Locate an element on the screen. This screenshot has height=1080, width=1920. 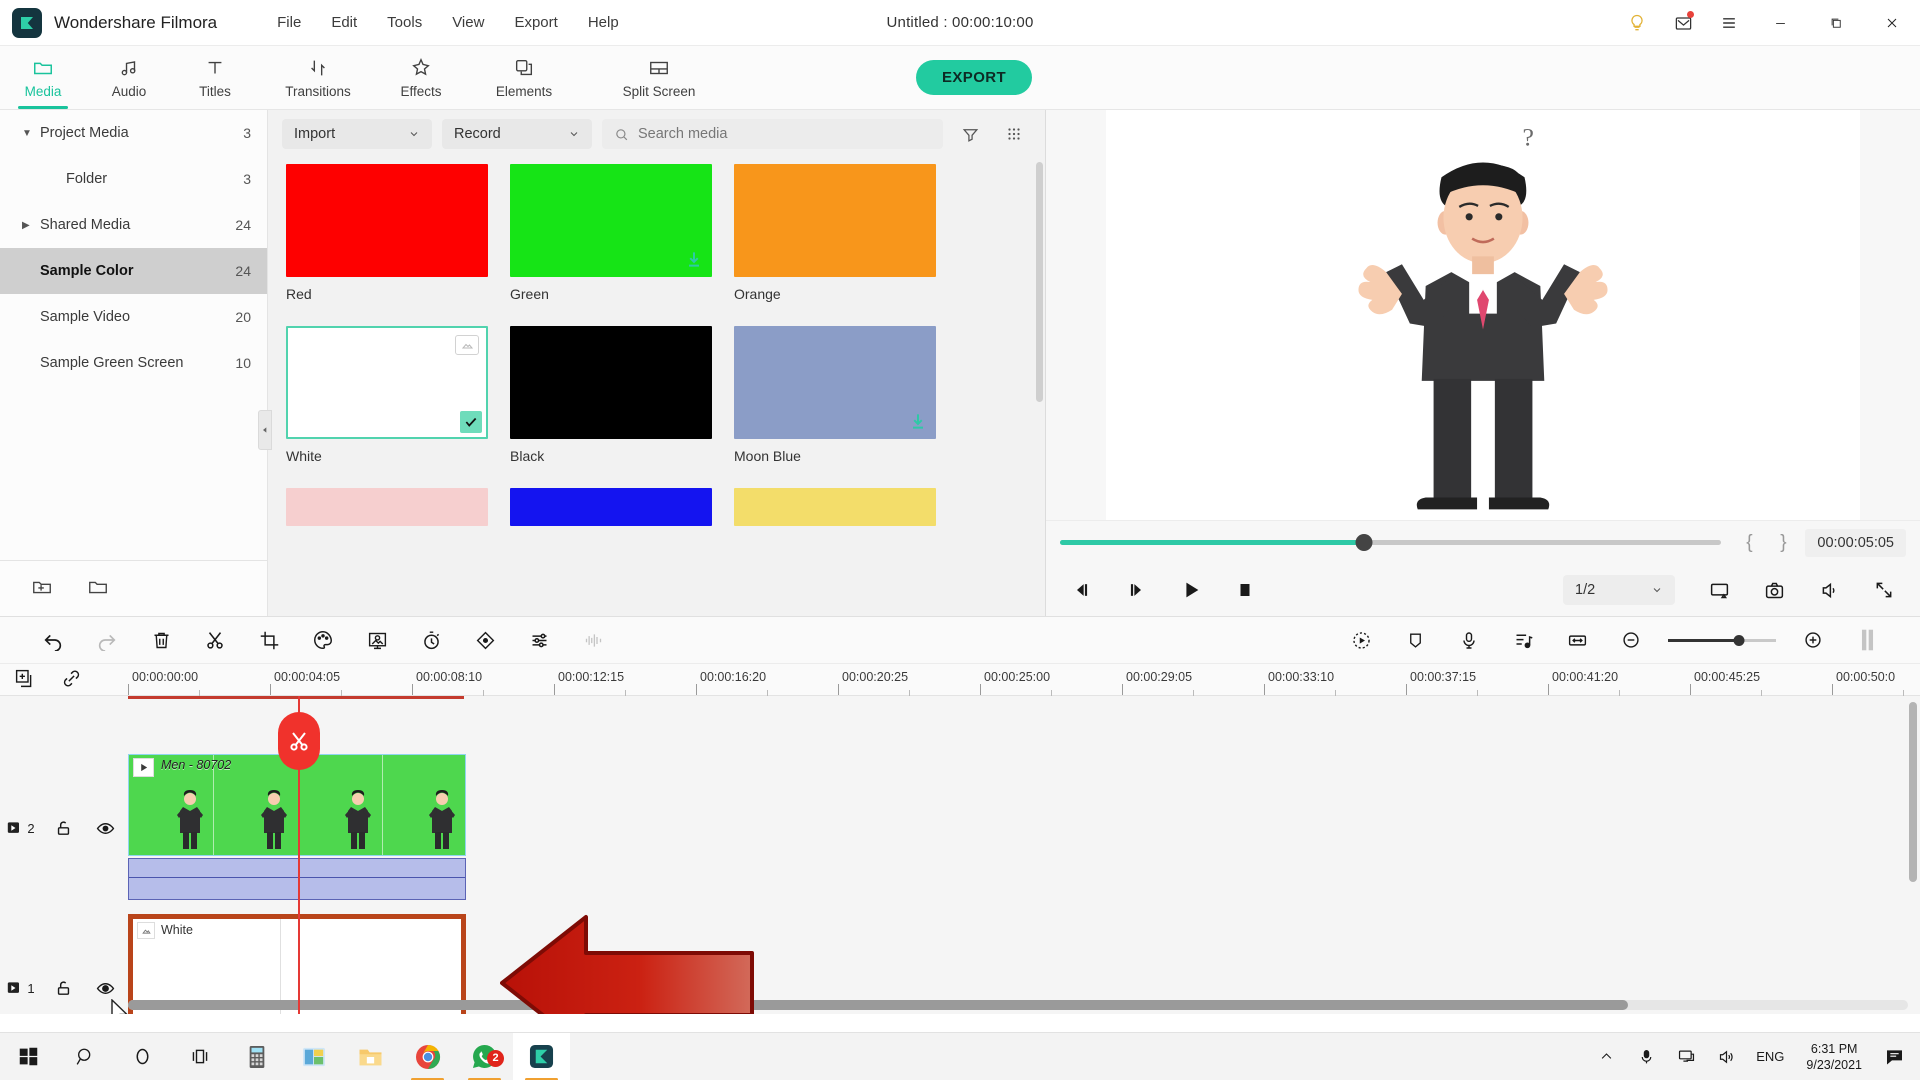
taskbar-whatsapp: 2 is located at coordinates (484, 1056).